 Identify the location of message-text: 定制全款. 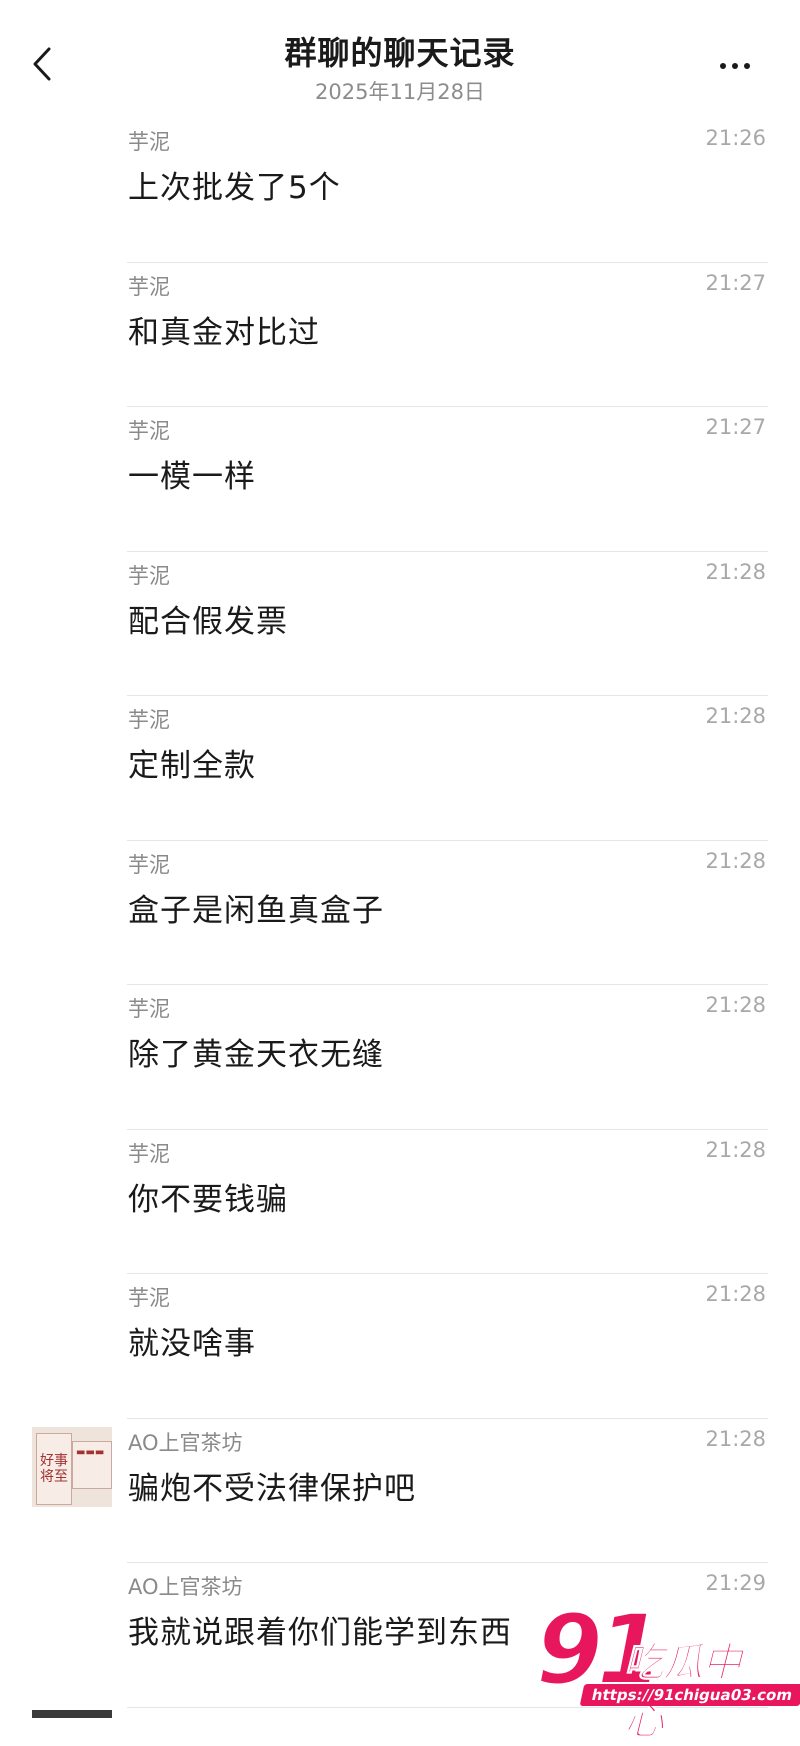
(192, 766).